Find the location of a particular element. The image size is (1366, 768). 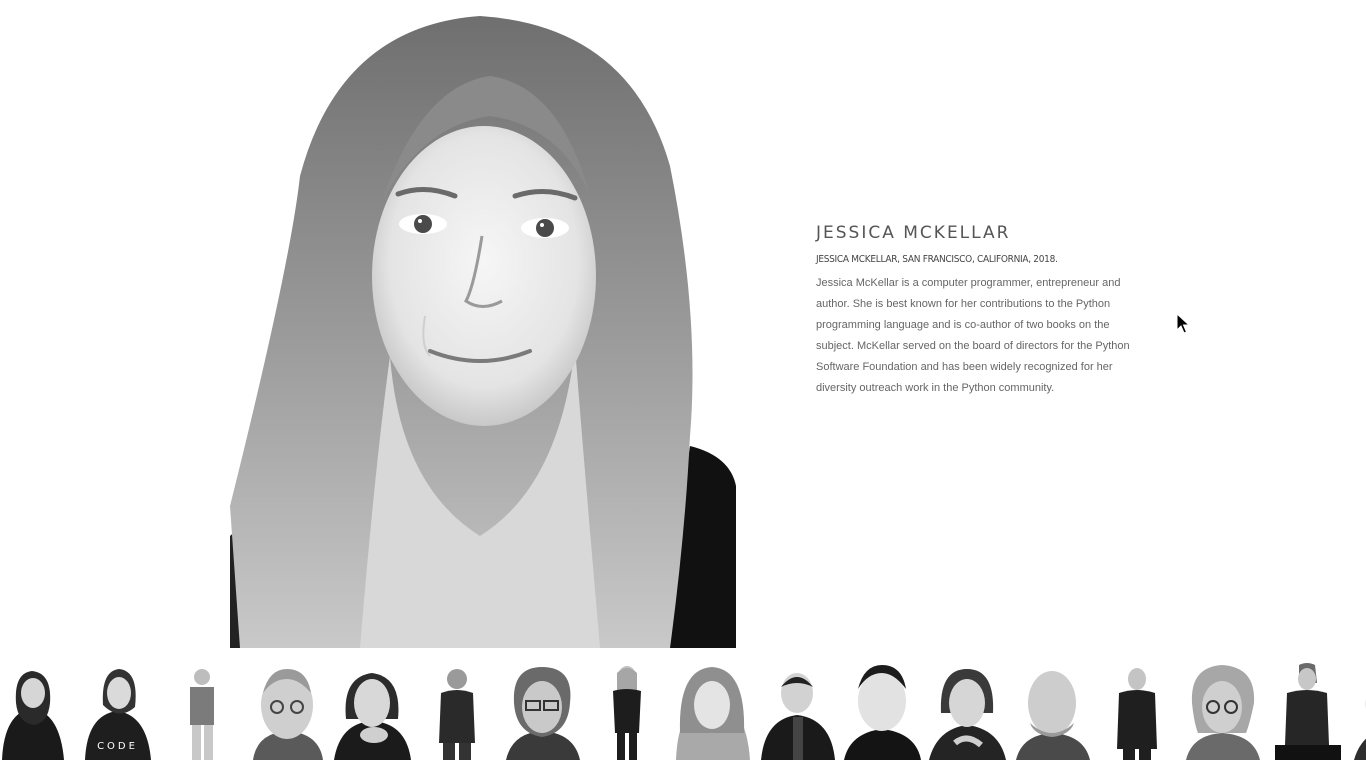

portrait-thumbnail-strip: CODE is located at coordinates (683, 711).